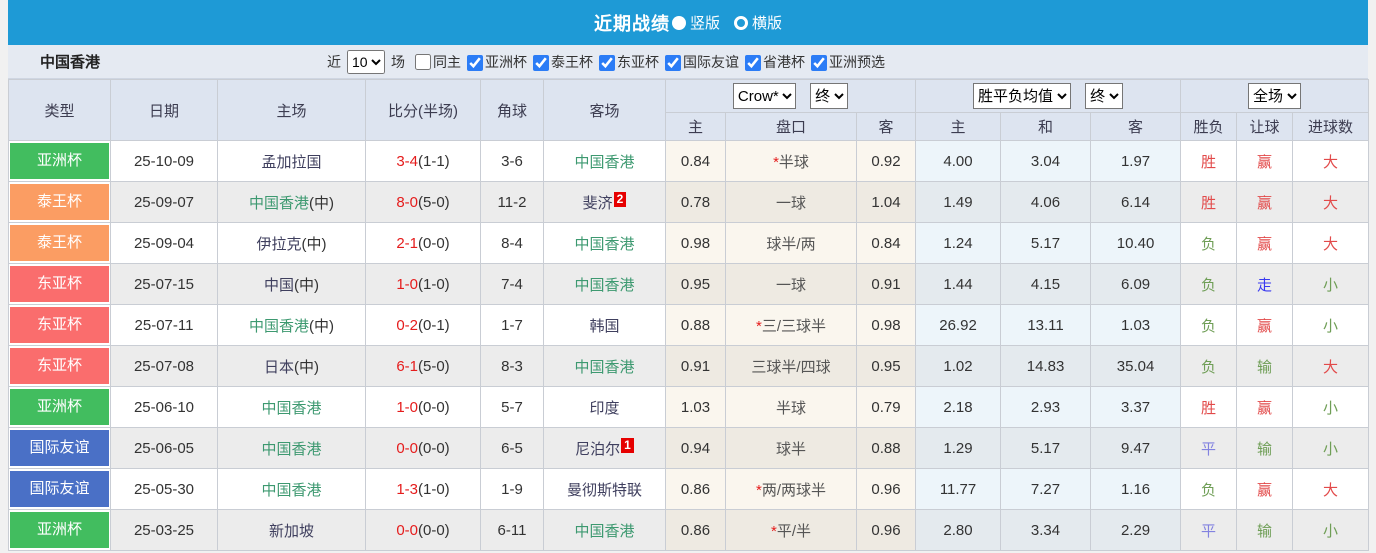 The image size is (1376, 553). I want to click on sub-header-handicap: 盘口, so click(791, 126).